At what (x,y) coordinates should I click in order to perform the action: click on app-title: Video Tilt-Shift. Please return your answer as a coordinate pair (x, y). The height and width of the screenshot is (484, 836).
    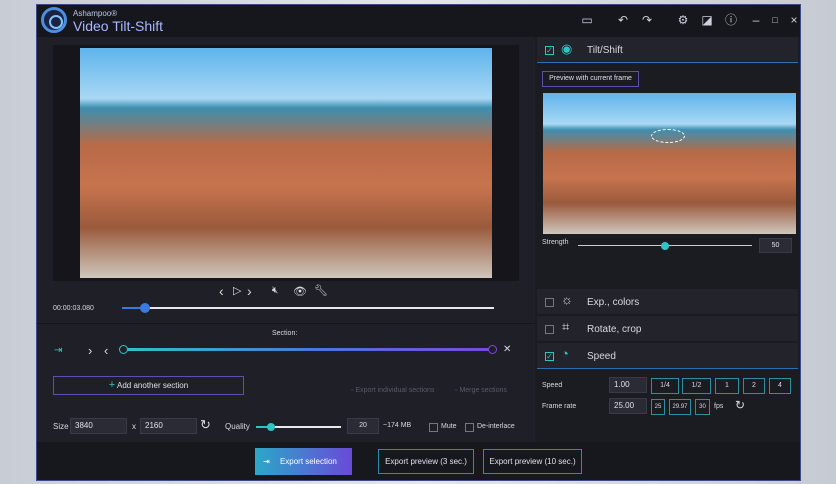
    Looking at the image, I should click on (118, 26).